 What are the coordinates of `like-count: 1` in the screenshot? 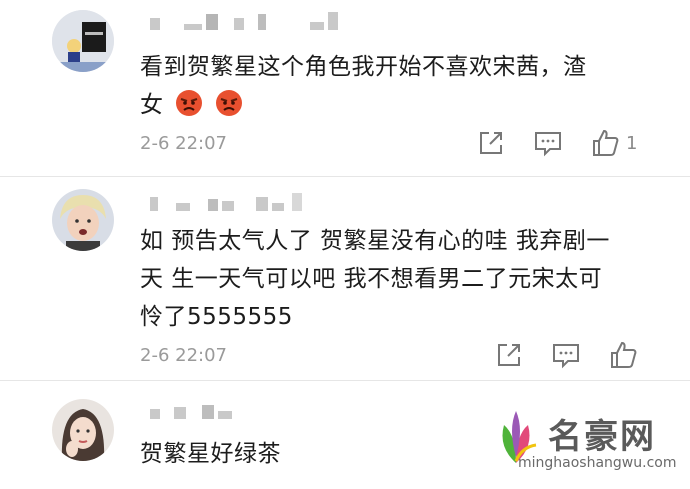 It's located at (632, 143).